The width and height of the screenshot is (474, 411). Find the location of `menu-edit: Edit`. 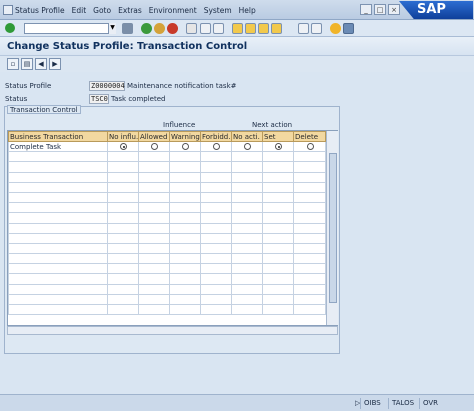

menu-edit: Edit is located at coordinates (79, 10).